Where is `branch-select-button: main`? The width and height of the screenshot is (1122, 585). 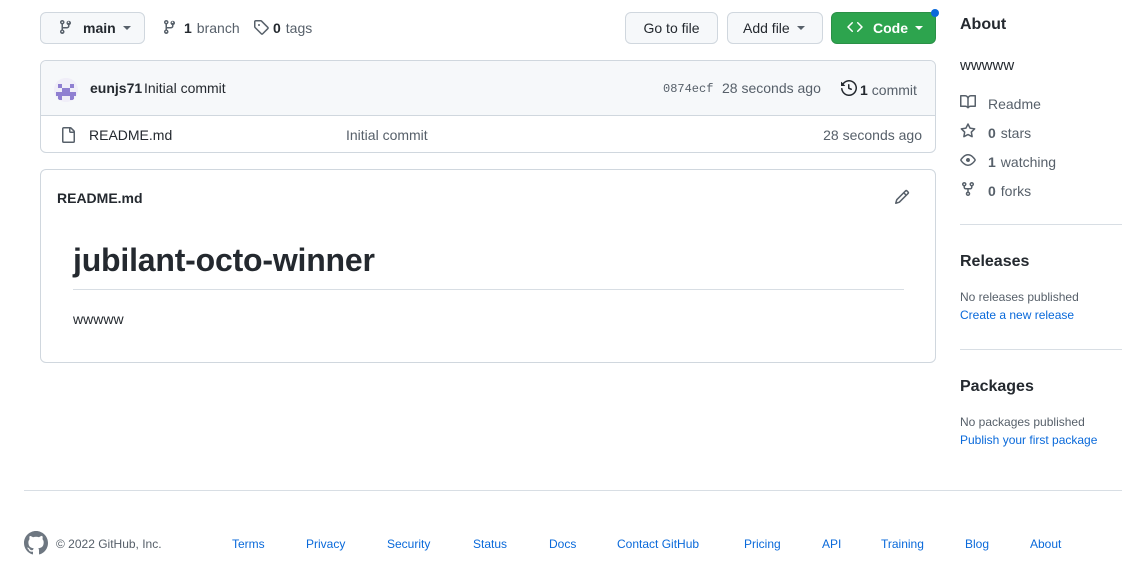
branch-select-button: main is located at coordinates (92, 28).